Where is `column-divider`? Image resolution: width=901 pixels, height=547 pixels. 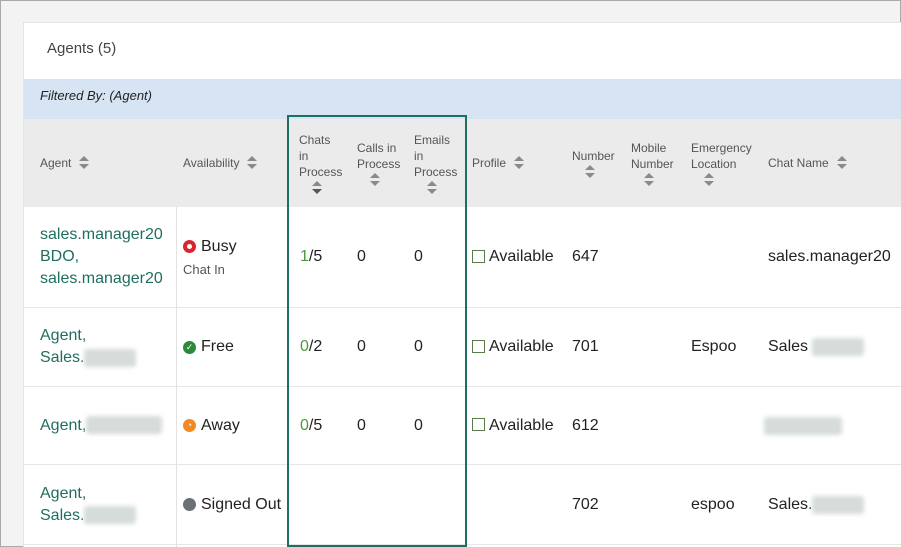 column-divider is located at coordinates (176, 377).